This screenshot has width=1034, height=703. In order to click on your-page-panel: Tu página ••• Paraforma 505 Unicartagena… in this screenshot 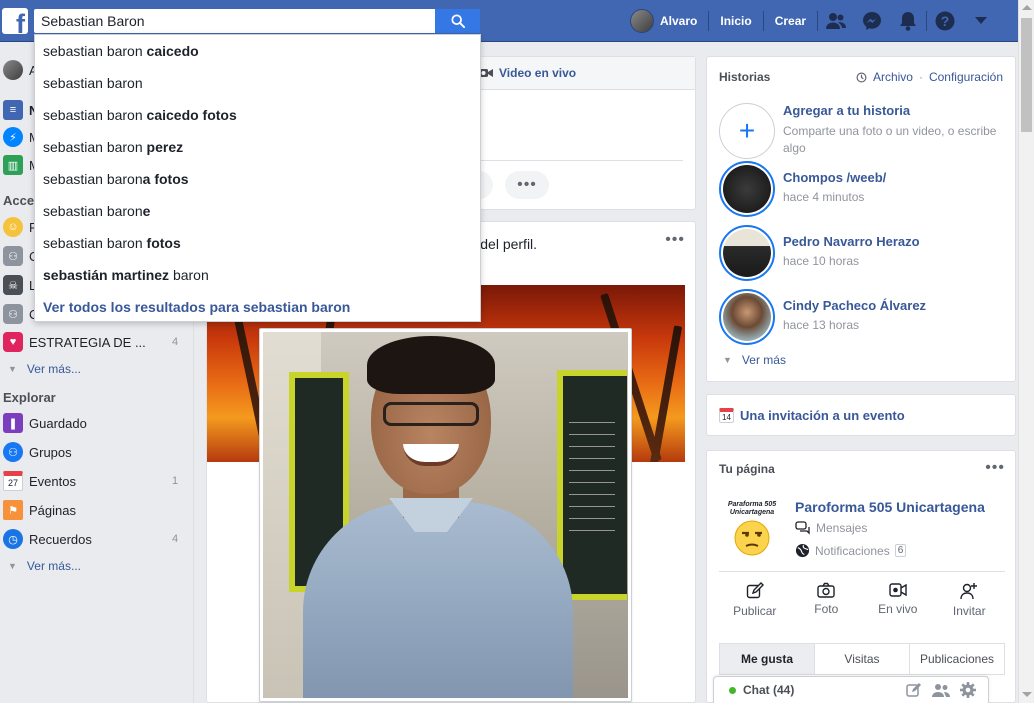, I will do `click(861, 576)`.